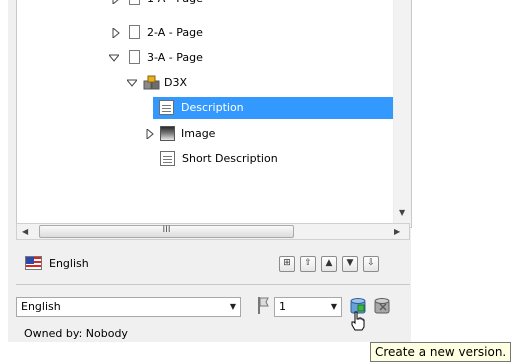 This screenshot has width=525, height=363. Describe the element at coordinates (151, 82) in the screenshot. I see `component-icon` at that location.